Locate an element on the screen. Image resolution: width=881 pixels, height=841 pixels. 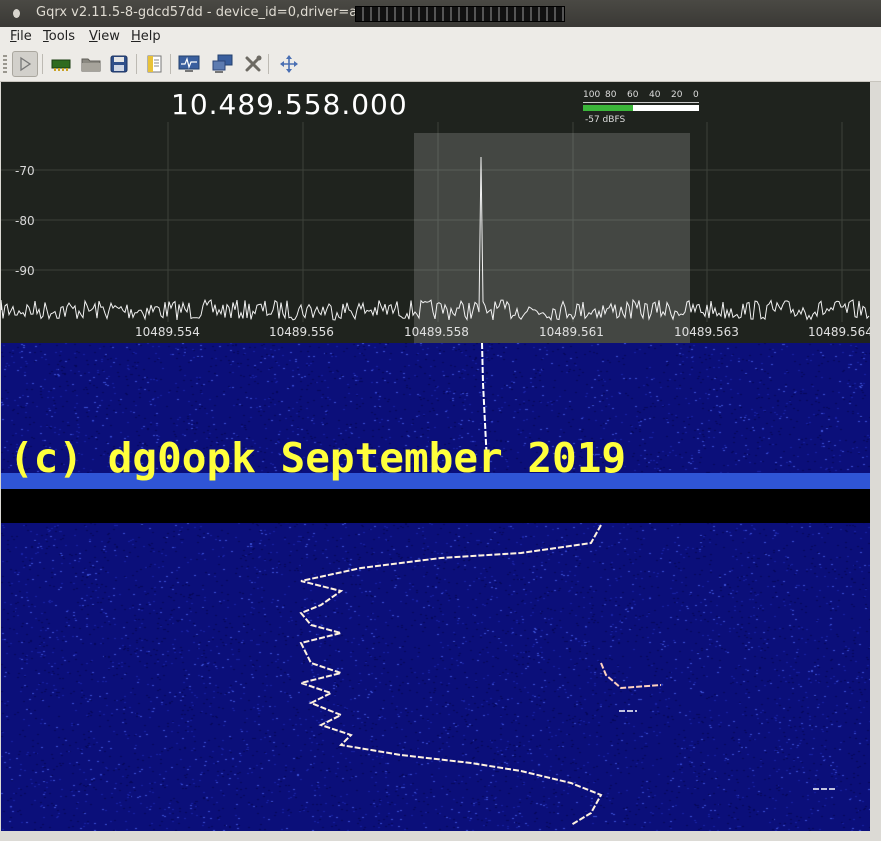
clear-waterfall-button is located at coordinates (154, 64).